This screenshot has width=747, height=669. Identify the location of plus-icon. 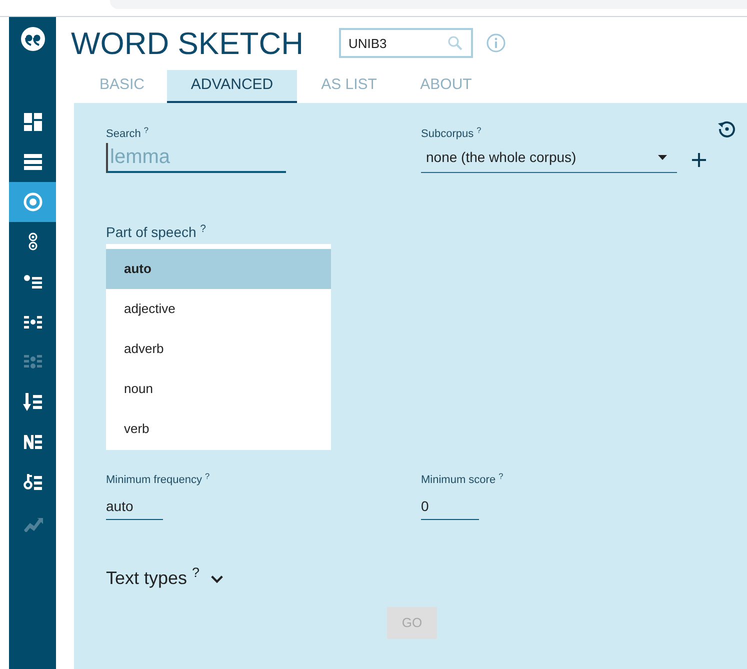
(699, 159).